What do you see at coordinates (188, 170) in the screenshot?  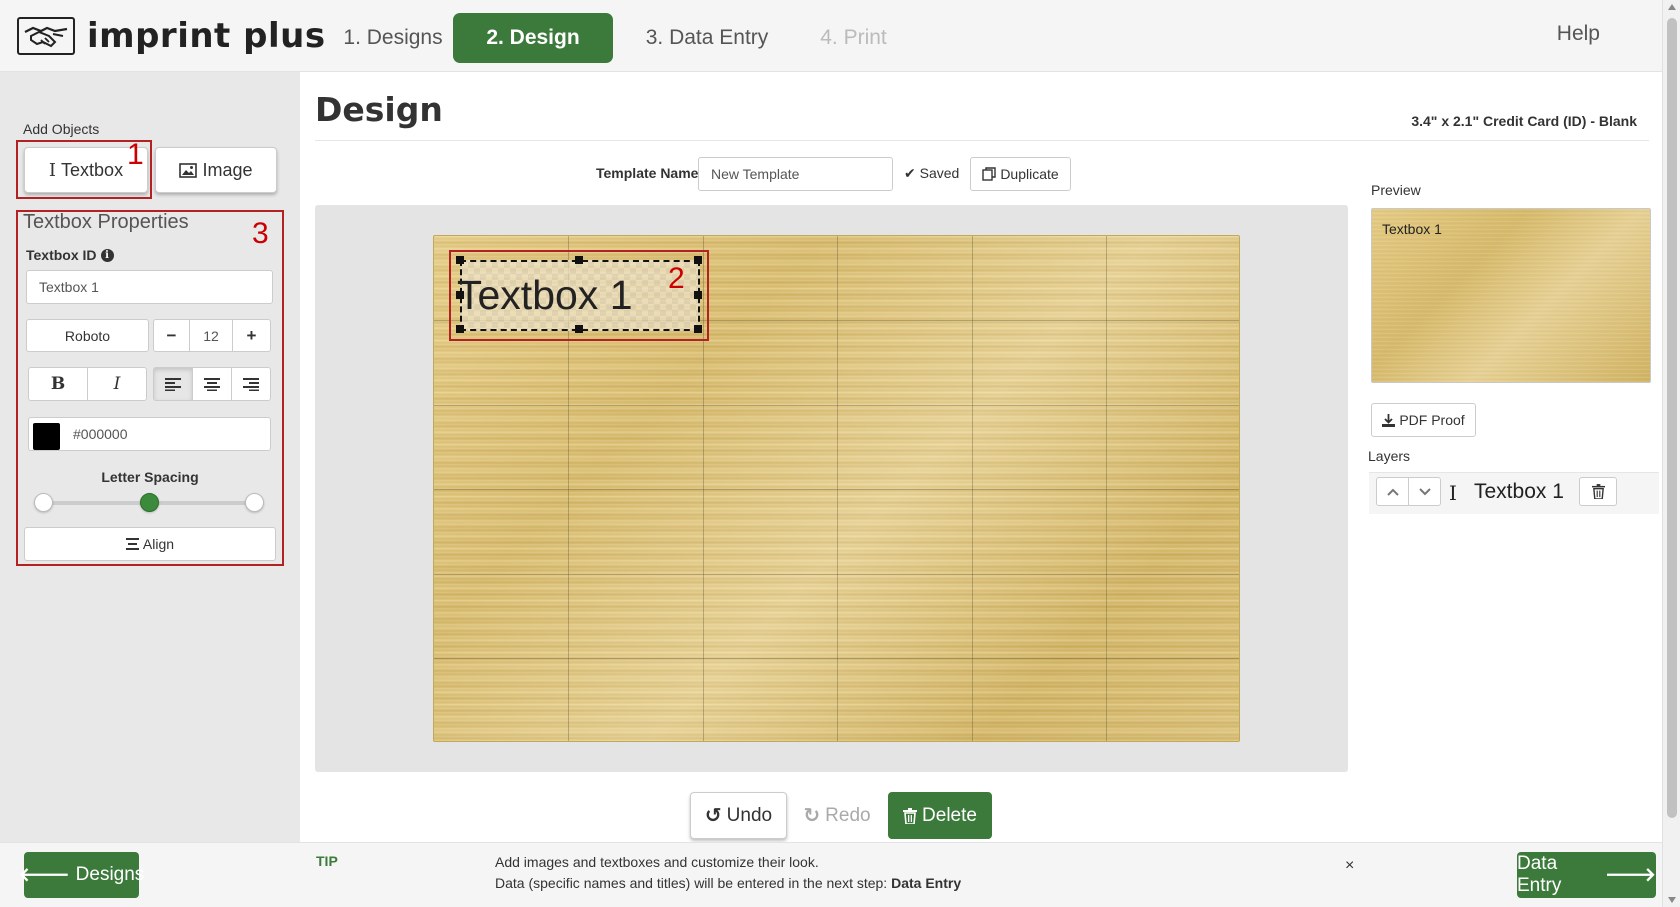 I see `image-icon` at bounding box center [188, 170].